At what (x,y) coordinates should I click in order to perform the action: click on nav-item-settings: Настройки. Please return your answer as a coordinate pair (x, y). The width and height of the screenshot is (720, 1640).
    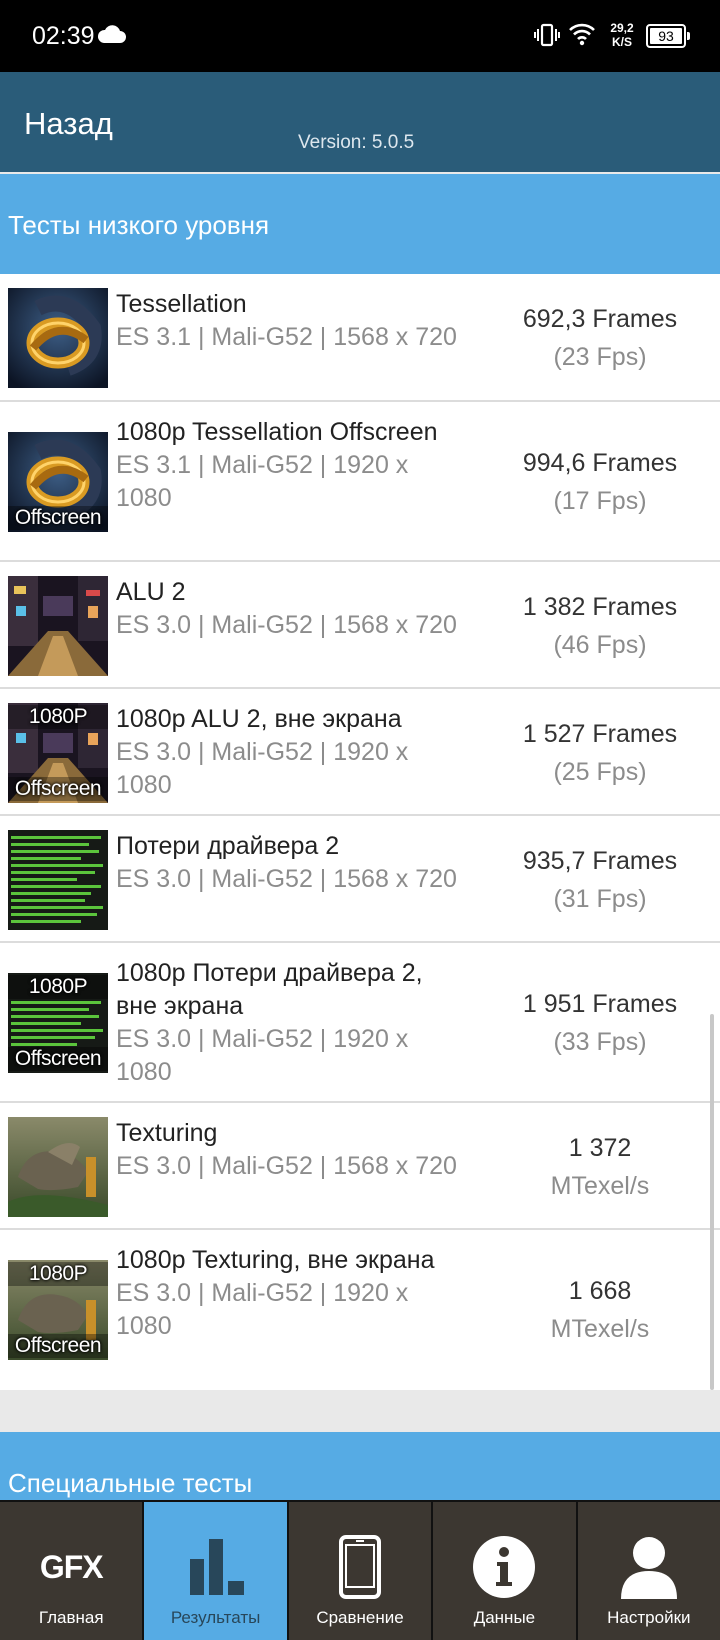
    Looking at the image, I should click on (648, 1571).